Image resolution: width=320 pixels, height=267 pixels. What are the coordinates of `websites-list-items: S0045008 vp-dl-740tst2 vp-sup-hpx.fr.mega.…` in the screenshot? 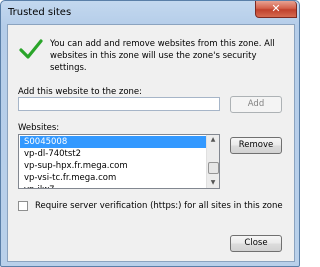 It's located at (113, 162).